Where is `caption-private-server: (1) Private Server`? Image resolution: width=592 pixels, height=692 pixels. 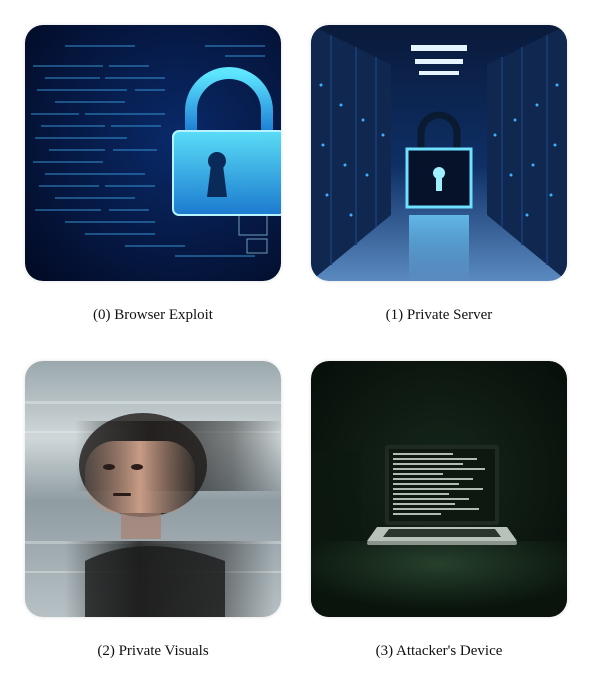
caption-private-server: (1) Private Server is located at coordinates (439, 315).